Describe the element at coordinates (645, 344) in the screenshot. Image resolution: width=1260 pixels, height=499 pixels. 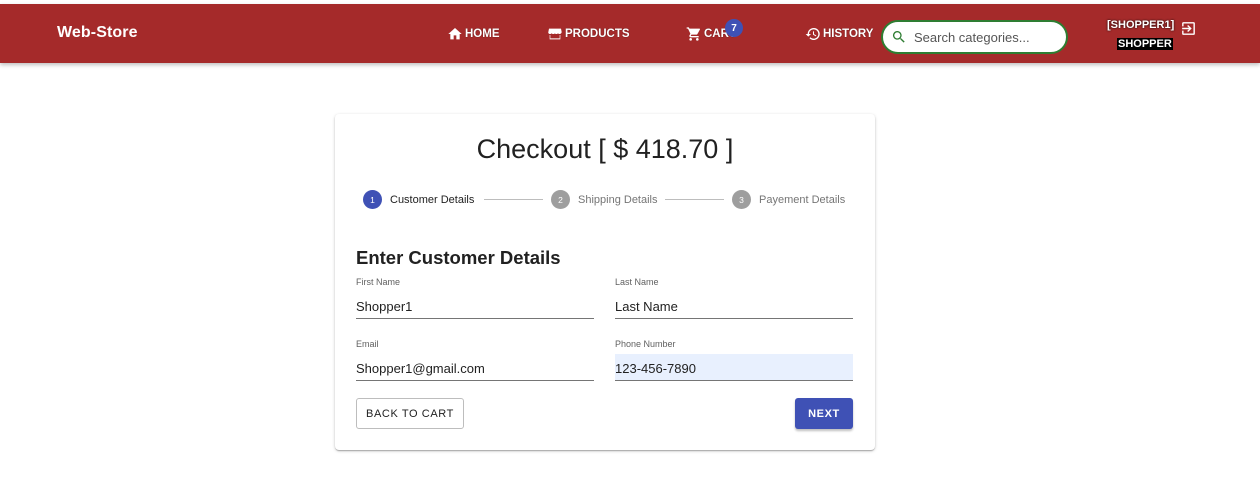
I see `phone-label: Phone Number` at that location.